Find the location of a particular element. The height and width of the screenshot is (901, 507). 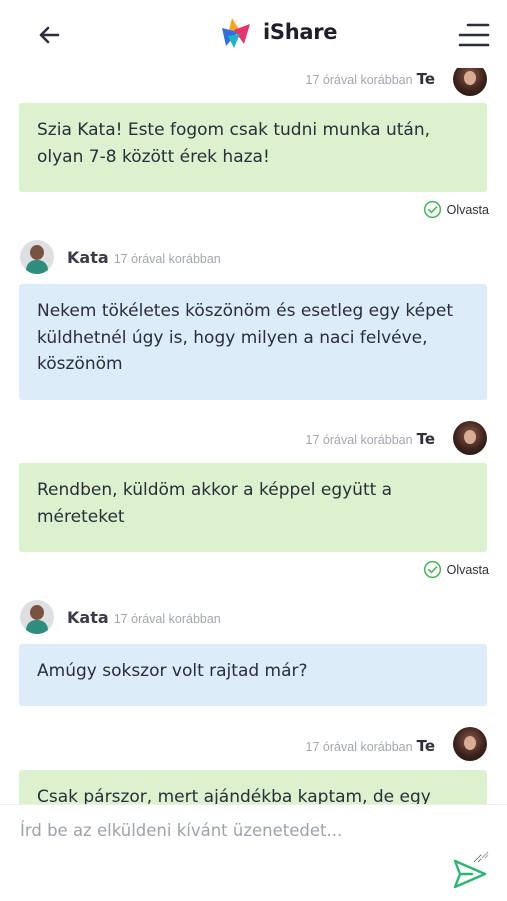

send-button is located at coordinates (470, 874).